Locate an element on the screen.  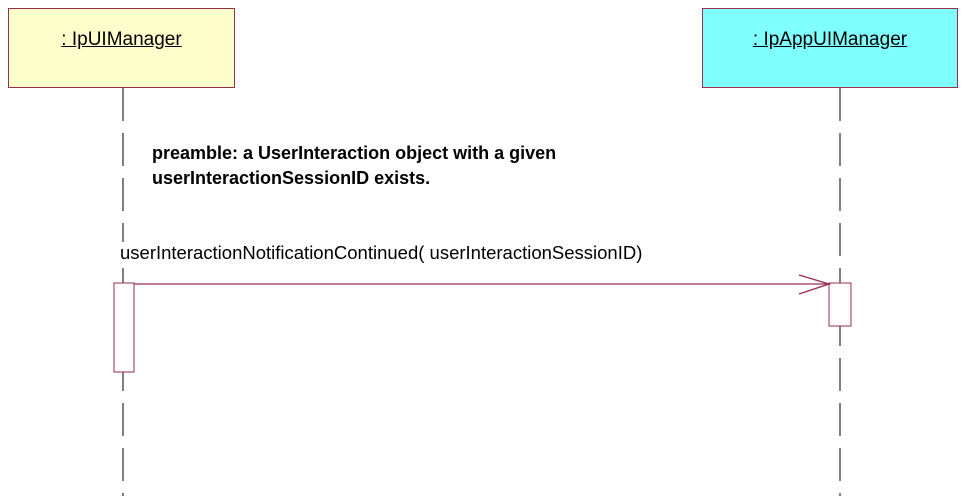
activation-bar-ipuimanager is located at coordinates (124, 327).